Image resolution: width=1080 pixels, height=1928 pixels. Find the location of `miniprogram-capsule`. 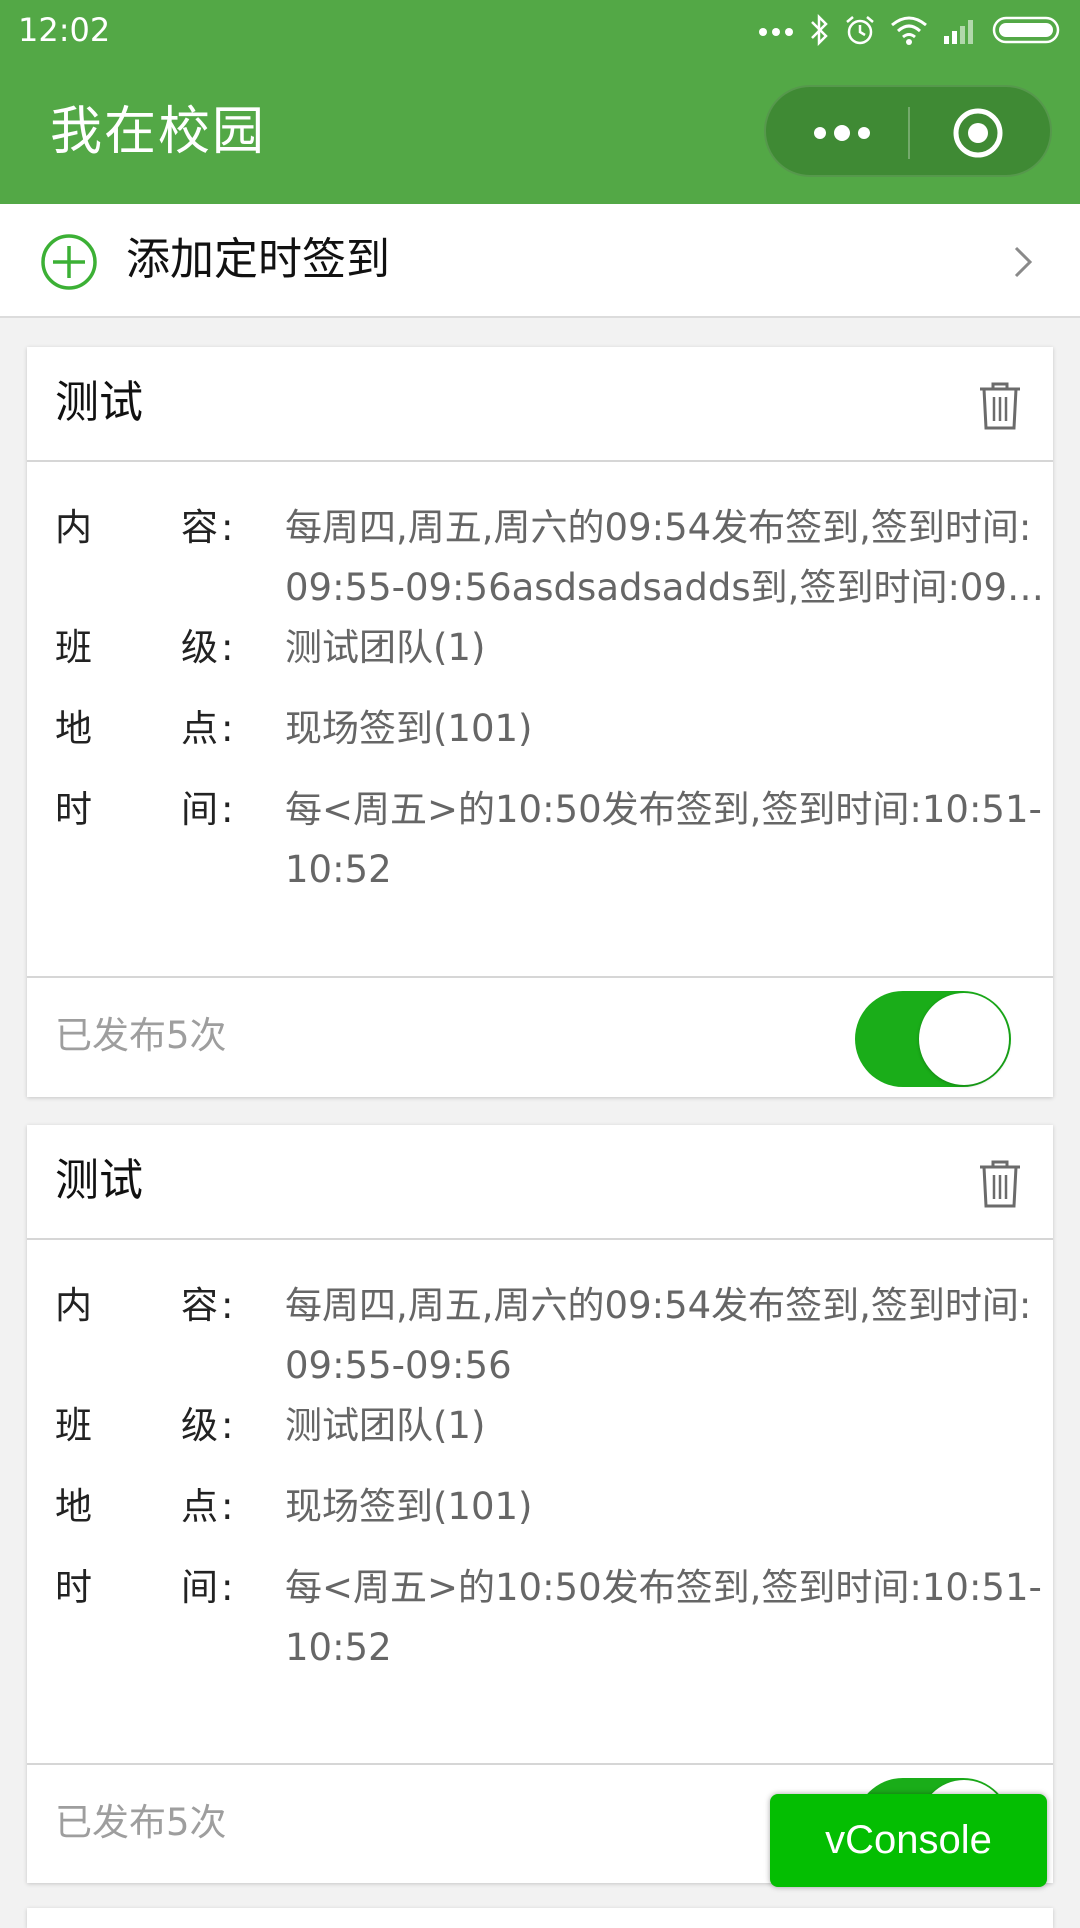

miniprogram-capsule is located at coordinates (908, 131).